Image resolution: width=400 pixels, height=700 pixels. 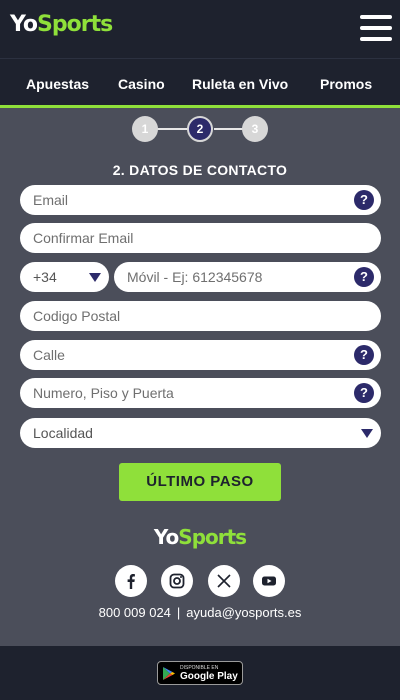 I want to click on mobile-field, so click(x=247, y=277).